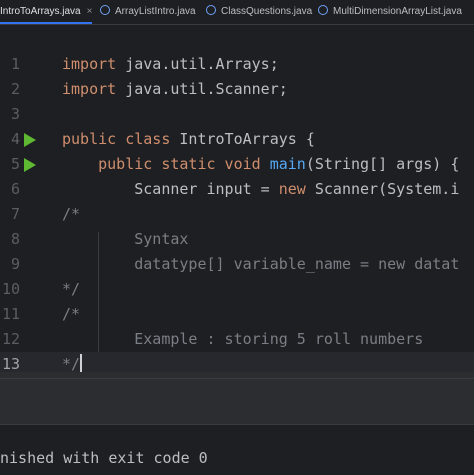 The height and width of the screenshot is (475, 474). I want to click on code-token: Syntax, so click(125, 239).